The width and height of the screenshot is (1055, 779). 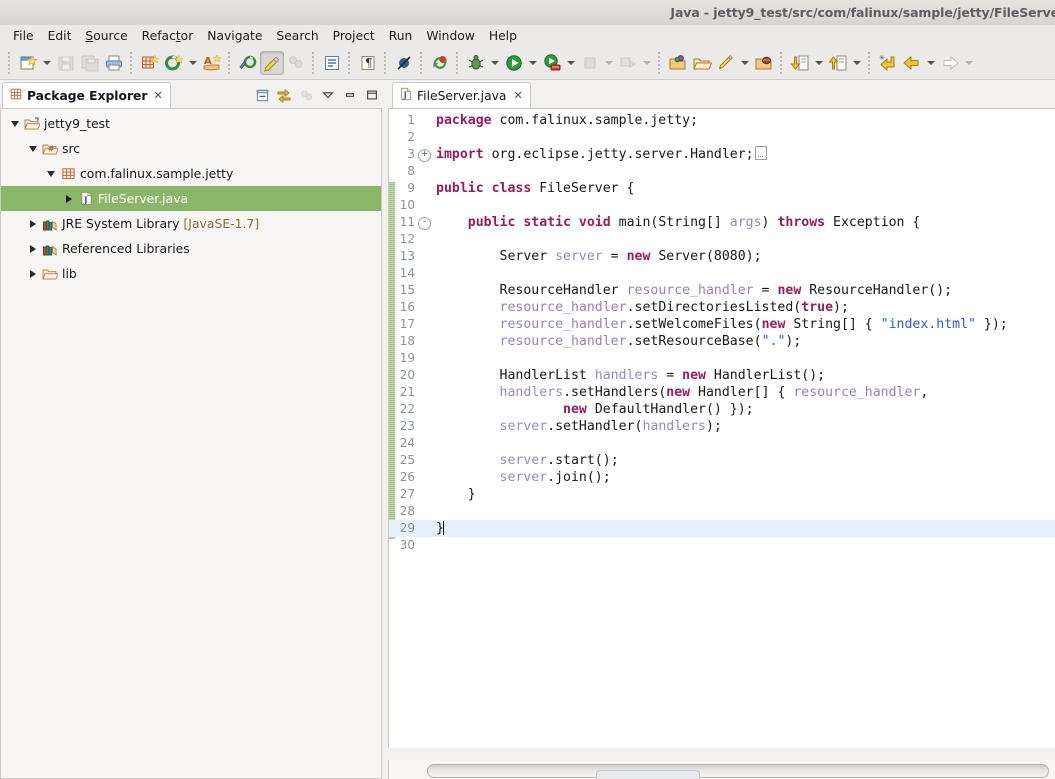 I want to click on code-line: 28, so click(x=722, y=511).